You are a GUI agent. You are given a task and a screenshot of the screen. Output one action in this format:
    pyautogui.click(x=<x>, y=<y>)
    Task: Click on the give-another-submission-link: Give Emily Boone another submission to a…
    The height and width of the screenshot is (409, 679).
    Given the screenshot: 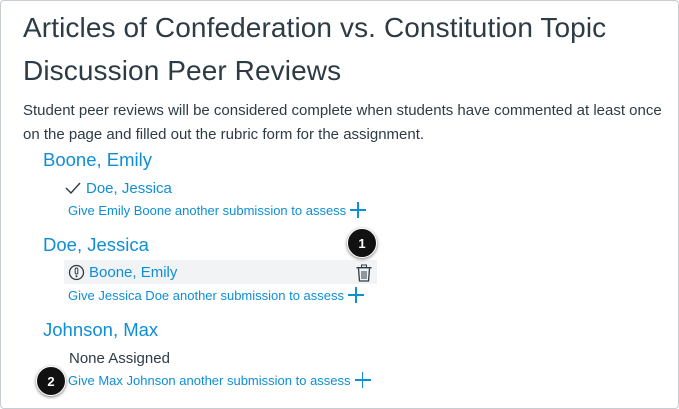 What is the action you would take?
    pyautogui.click(x=217, y=210)
    